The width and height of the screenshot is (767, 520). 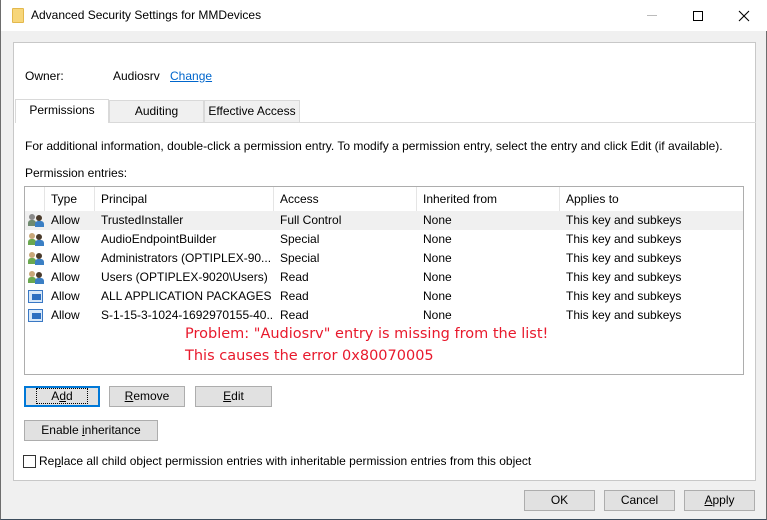 I want to click on column-header-access: Access, so click(x=345, y=199).